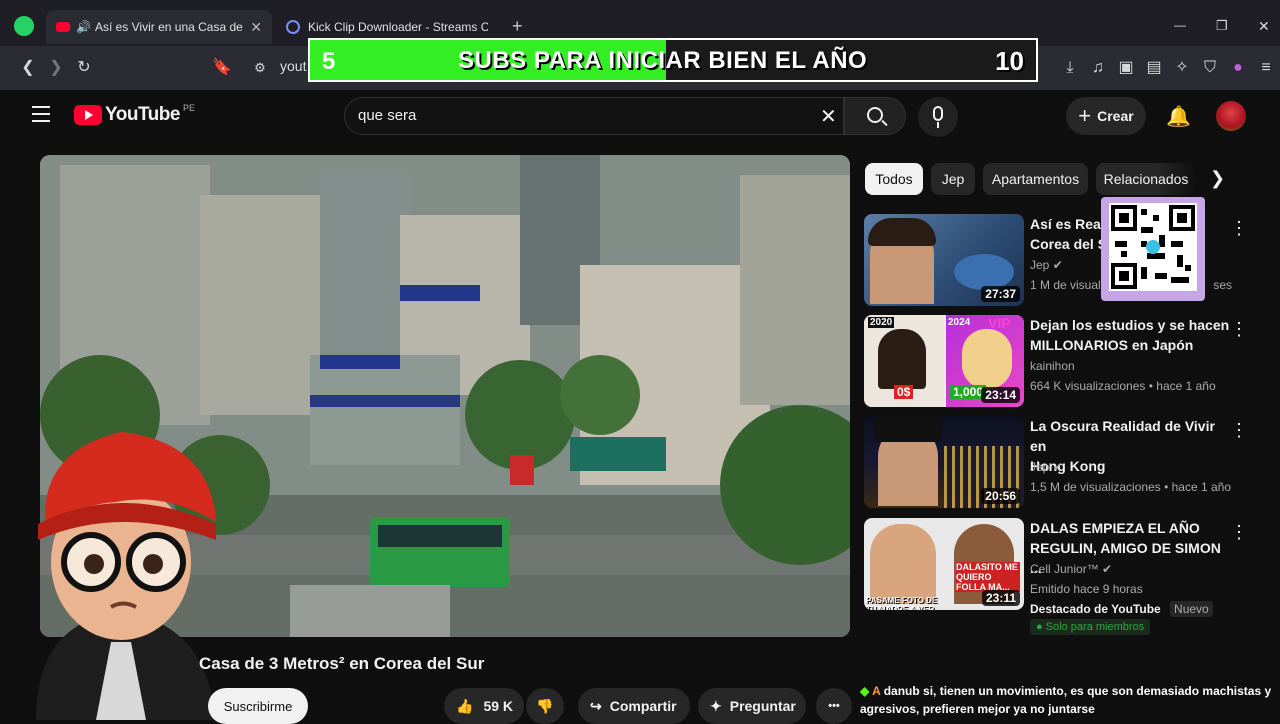 This screenshot has height=724, width=1280. I want to click on clear-search-icon: ✕, so click(828, 116).